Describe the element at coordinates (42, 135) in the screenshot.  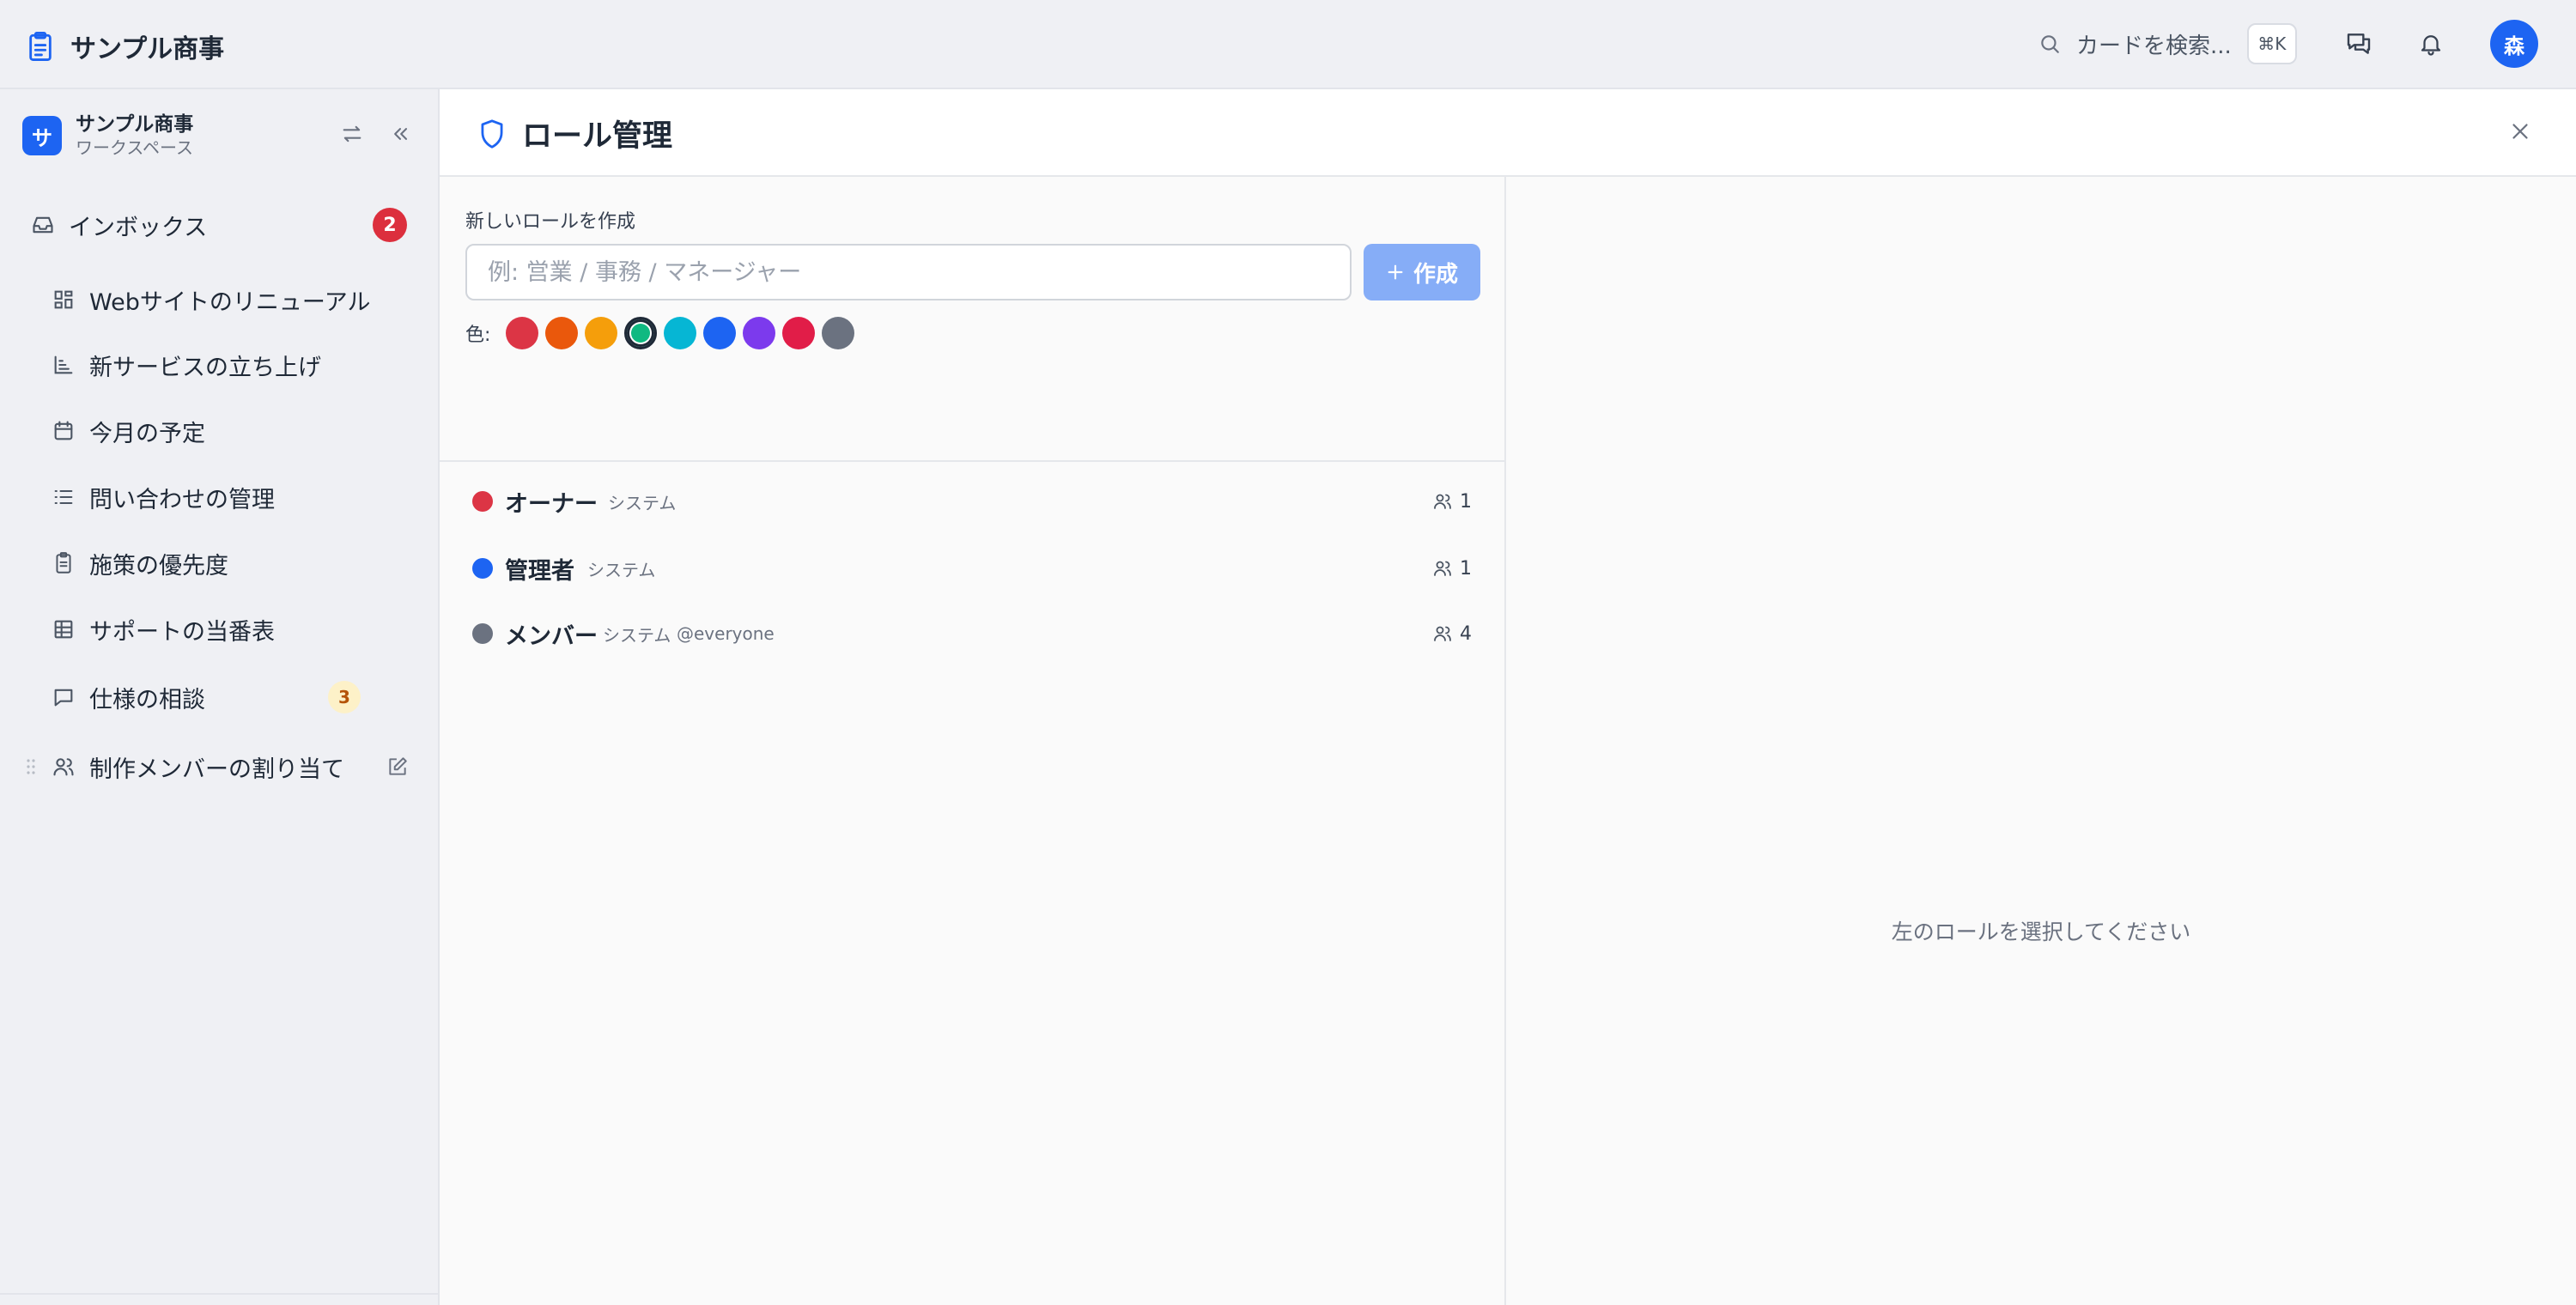
I see `workspace-badge: サ` at that location.